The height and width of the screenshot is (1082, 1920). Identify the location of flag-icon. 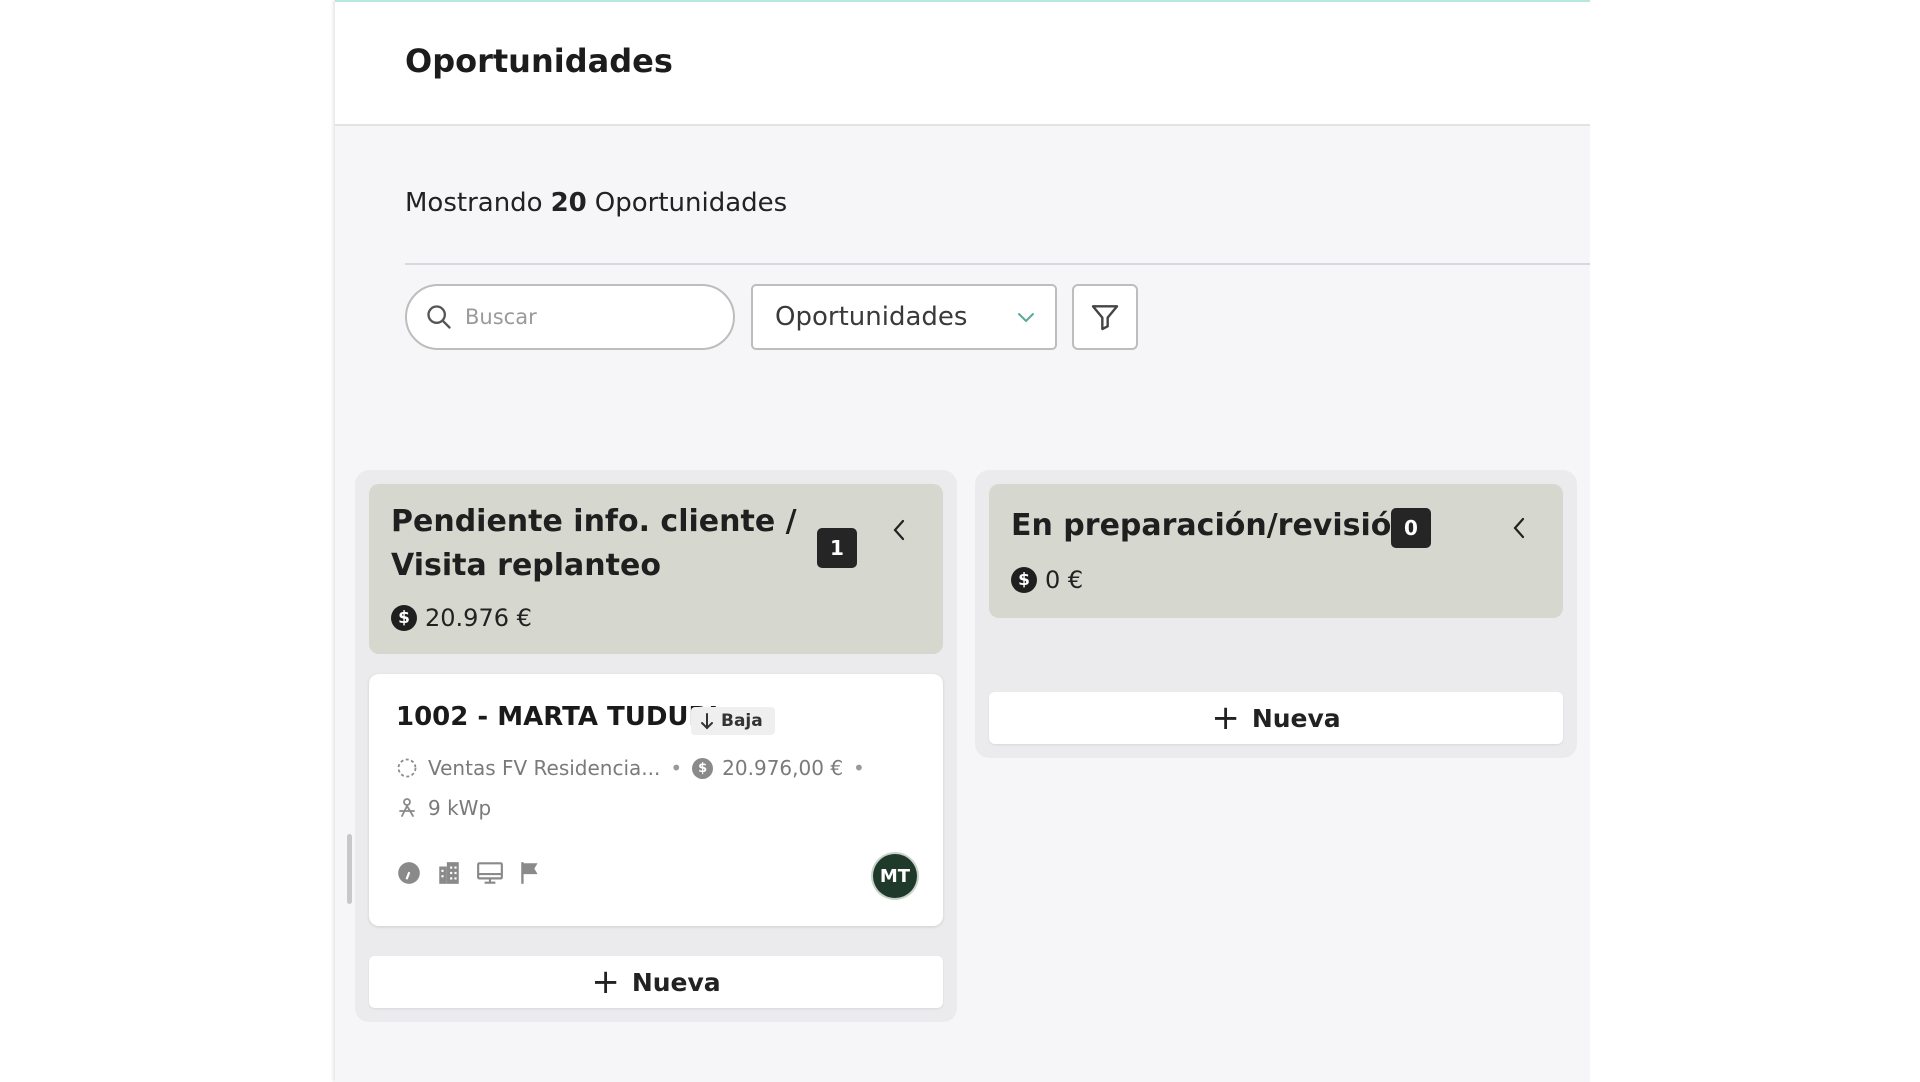
(530, 873).